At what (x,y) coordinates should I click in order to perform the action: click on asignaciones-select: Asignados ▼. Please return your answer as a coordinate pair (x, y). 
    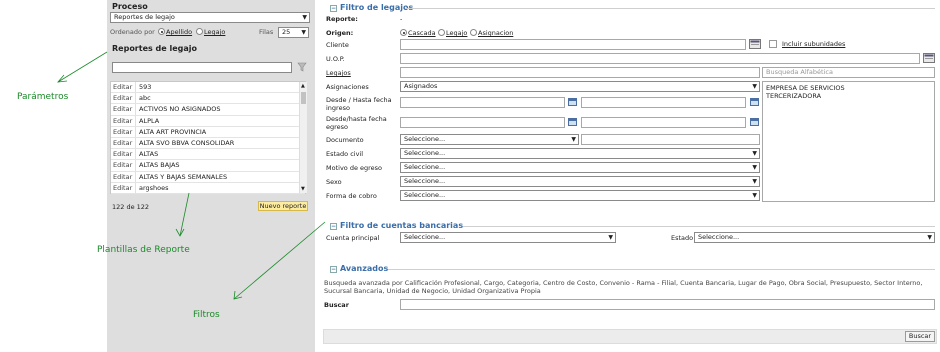
    Looking at the image, I should click on (580, 86).